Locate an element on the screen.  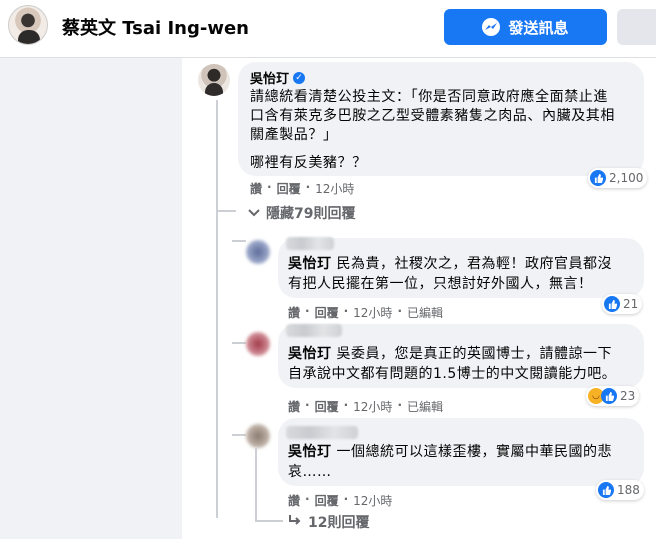
more-options-button is located at coordinates (636, 27).